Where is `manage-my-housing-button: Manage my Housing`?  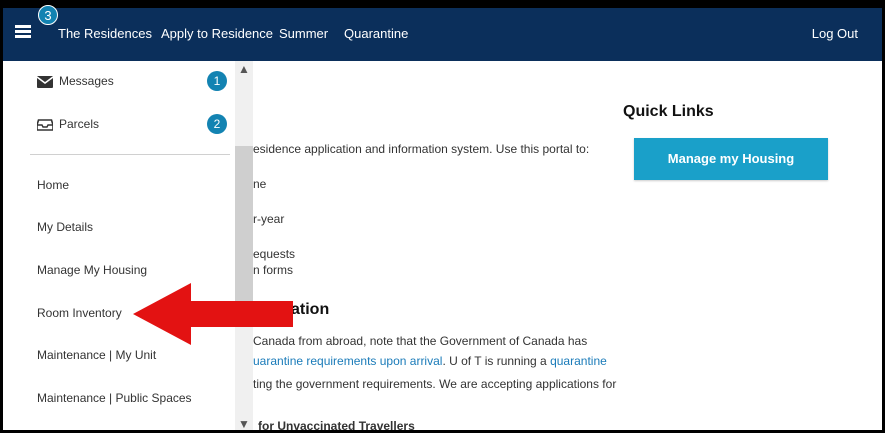 manage-my-housing-button: Manage my Housing is located at coordinates (731, 159).